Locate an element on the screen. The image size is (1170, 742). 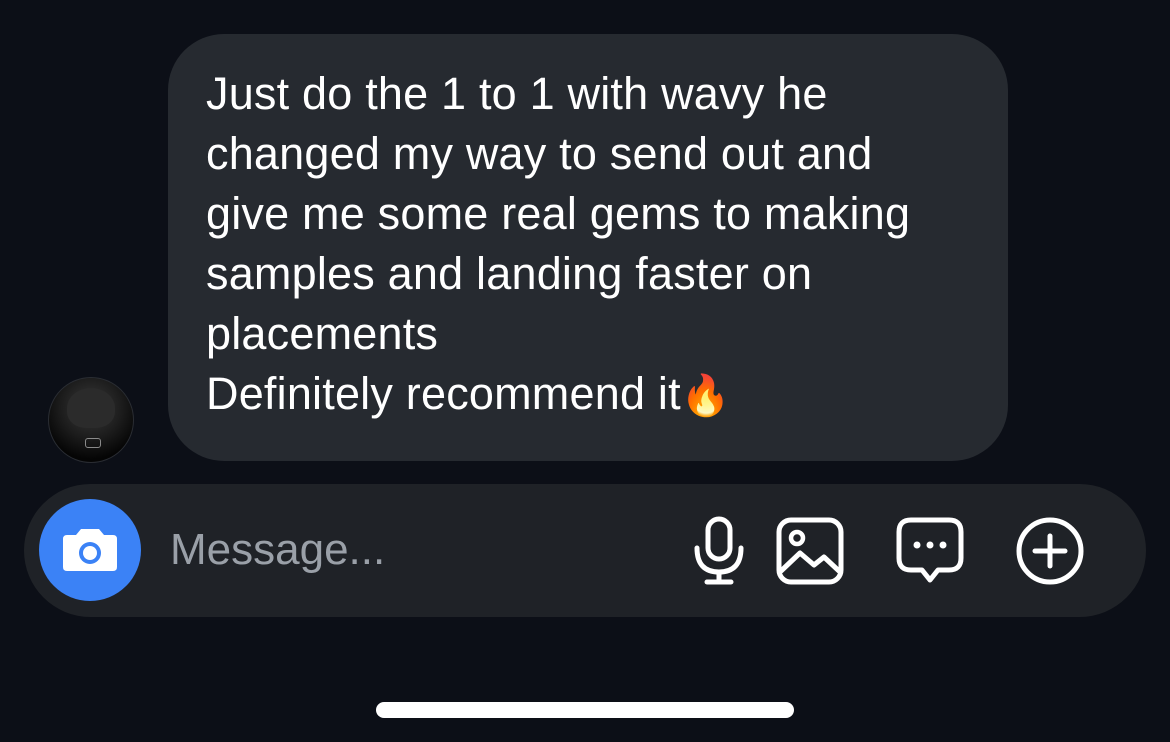
plus-circle-icon is located at coordinates (1050, 551).